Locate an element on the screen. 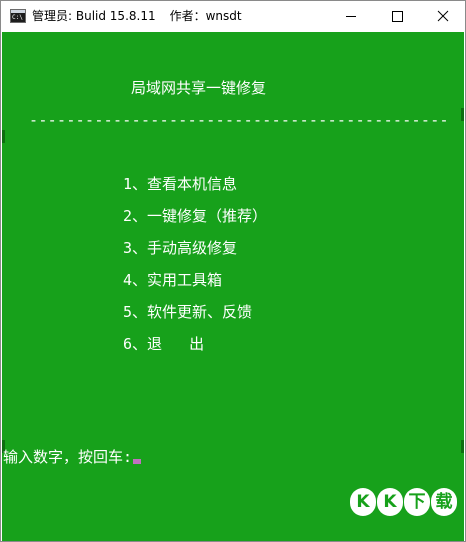 This screenshot has height=542, width=466. title-bar: C:\ 管理员: Bulid 15.8.11 作者：wnsdt is located at coordinates (233, 16).